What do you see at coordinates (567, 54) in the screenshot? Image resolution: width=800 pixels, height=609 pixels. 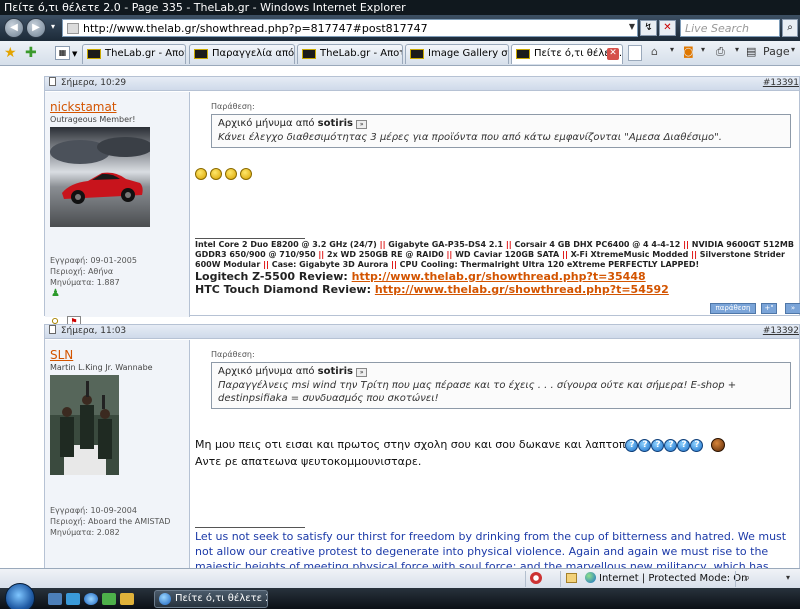 I see `tab-5-active: Πείτε ό,τι θέλετ... ✕` at bounding box center [567, 54].